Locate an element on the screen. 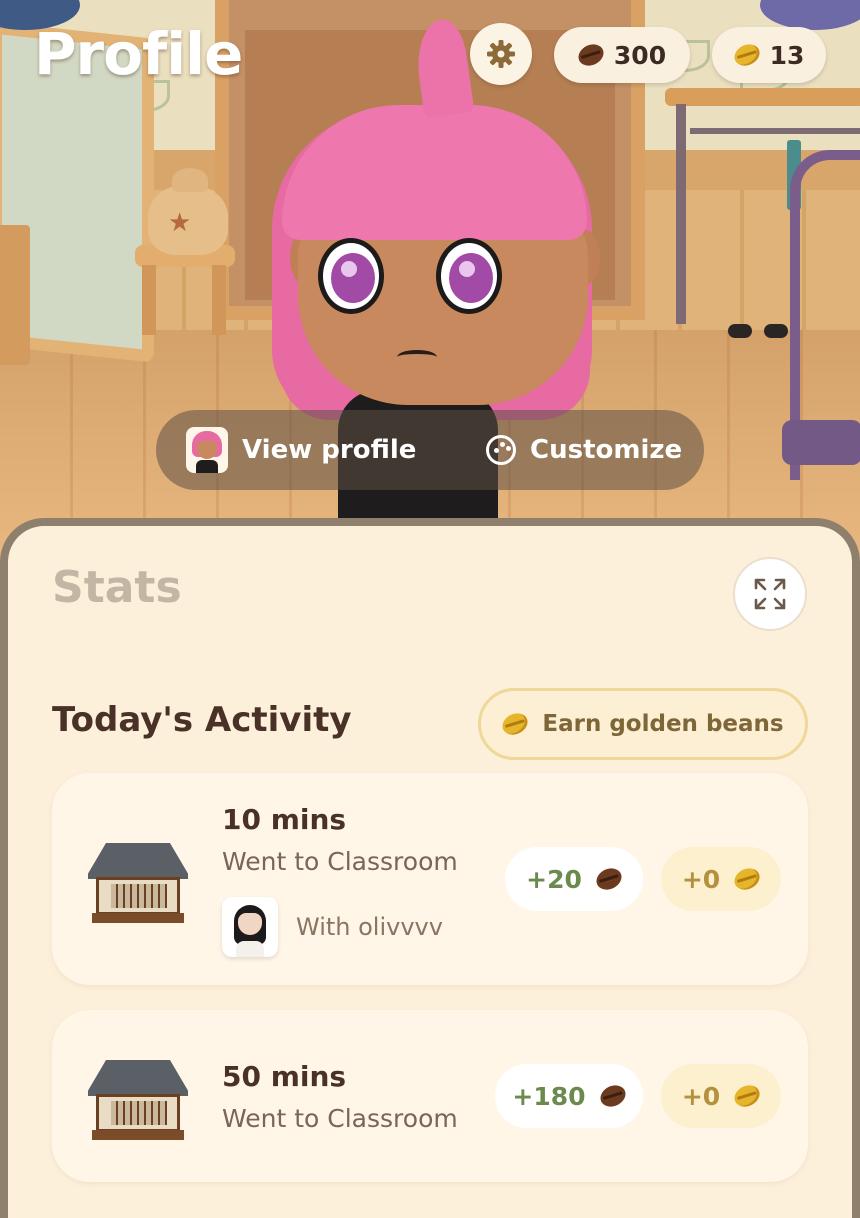 The width and height of the screenshot is (860, 1218). stats-title: Stats is located at coordinates (117, 587).